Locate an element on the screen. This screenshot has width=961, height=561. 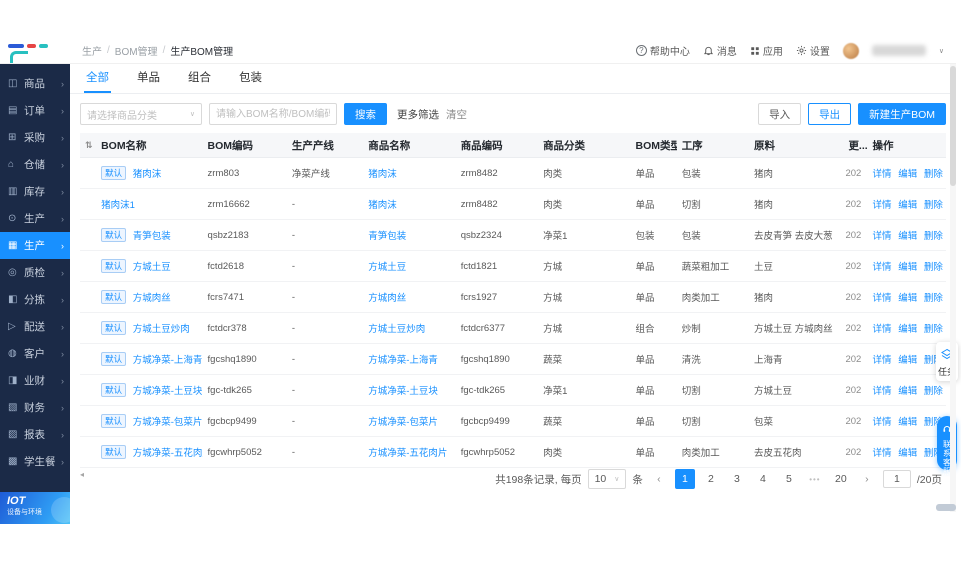
sidebar-item: ▧ 财务 › is located at coordinates (35, 407).